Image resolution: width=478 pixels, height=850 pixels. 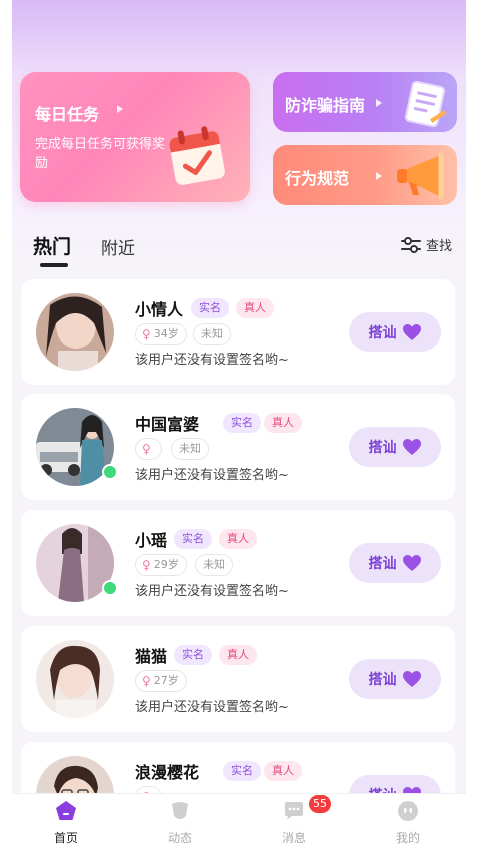 What do you see at coordinates (118, 246) in the screenshot?
I see `tab-nearby: 附近` at bounding box center [118, 246].